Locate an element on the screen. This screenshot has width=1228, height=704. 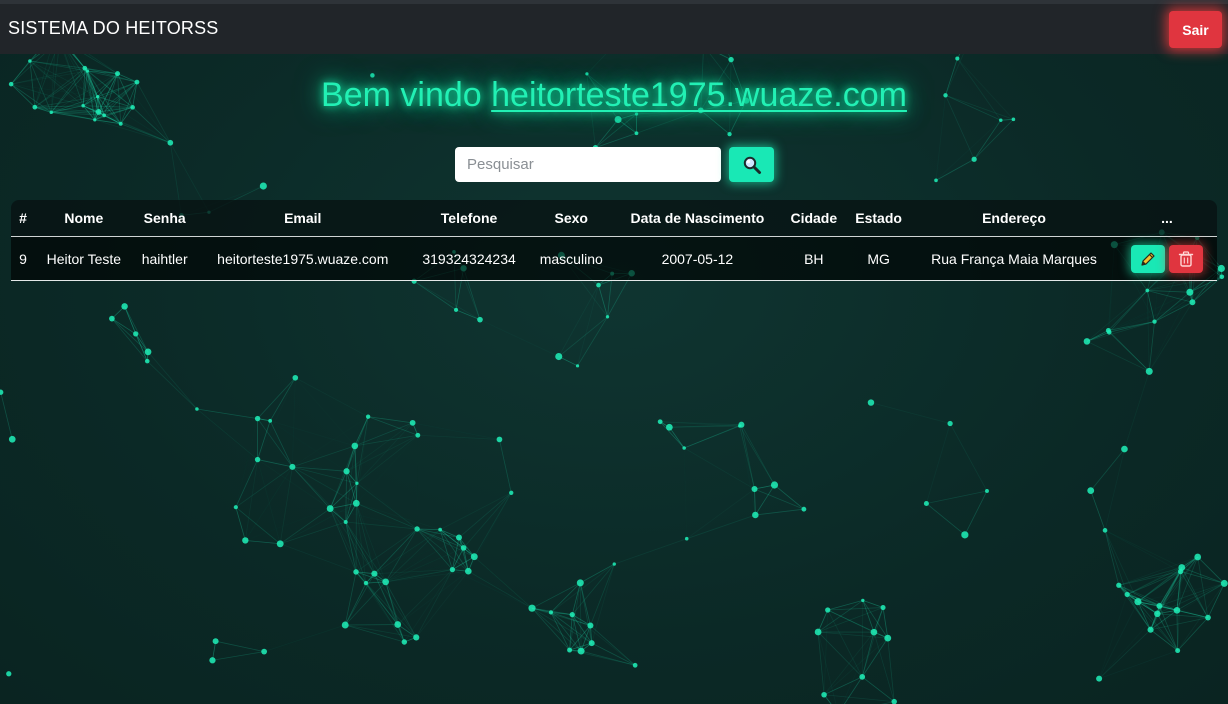
cell-senha: haihtler is located at coordinates (164, 259).